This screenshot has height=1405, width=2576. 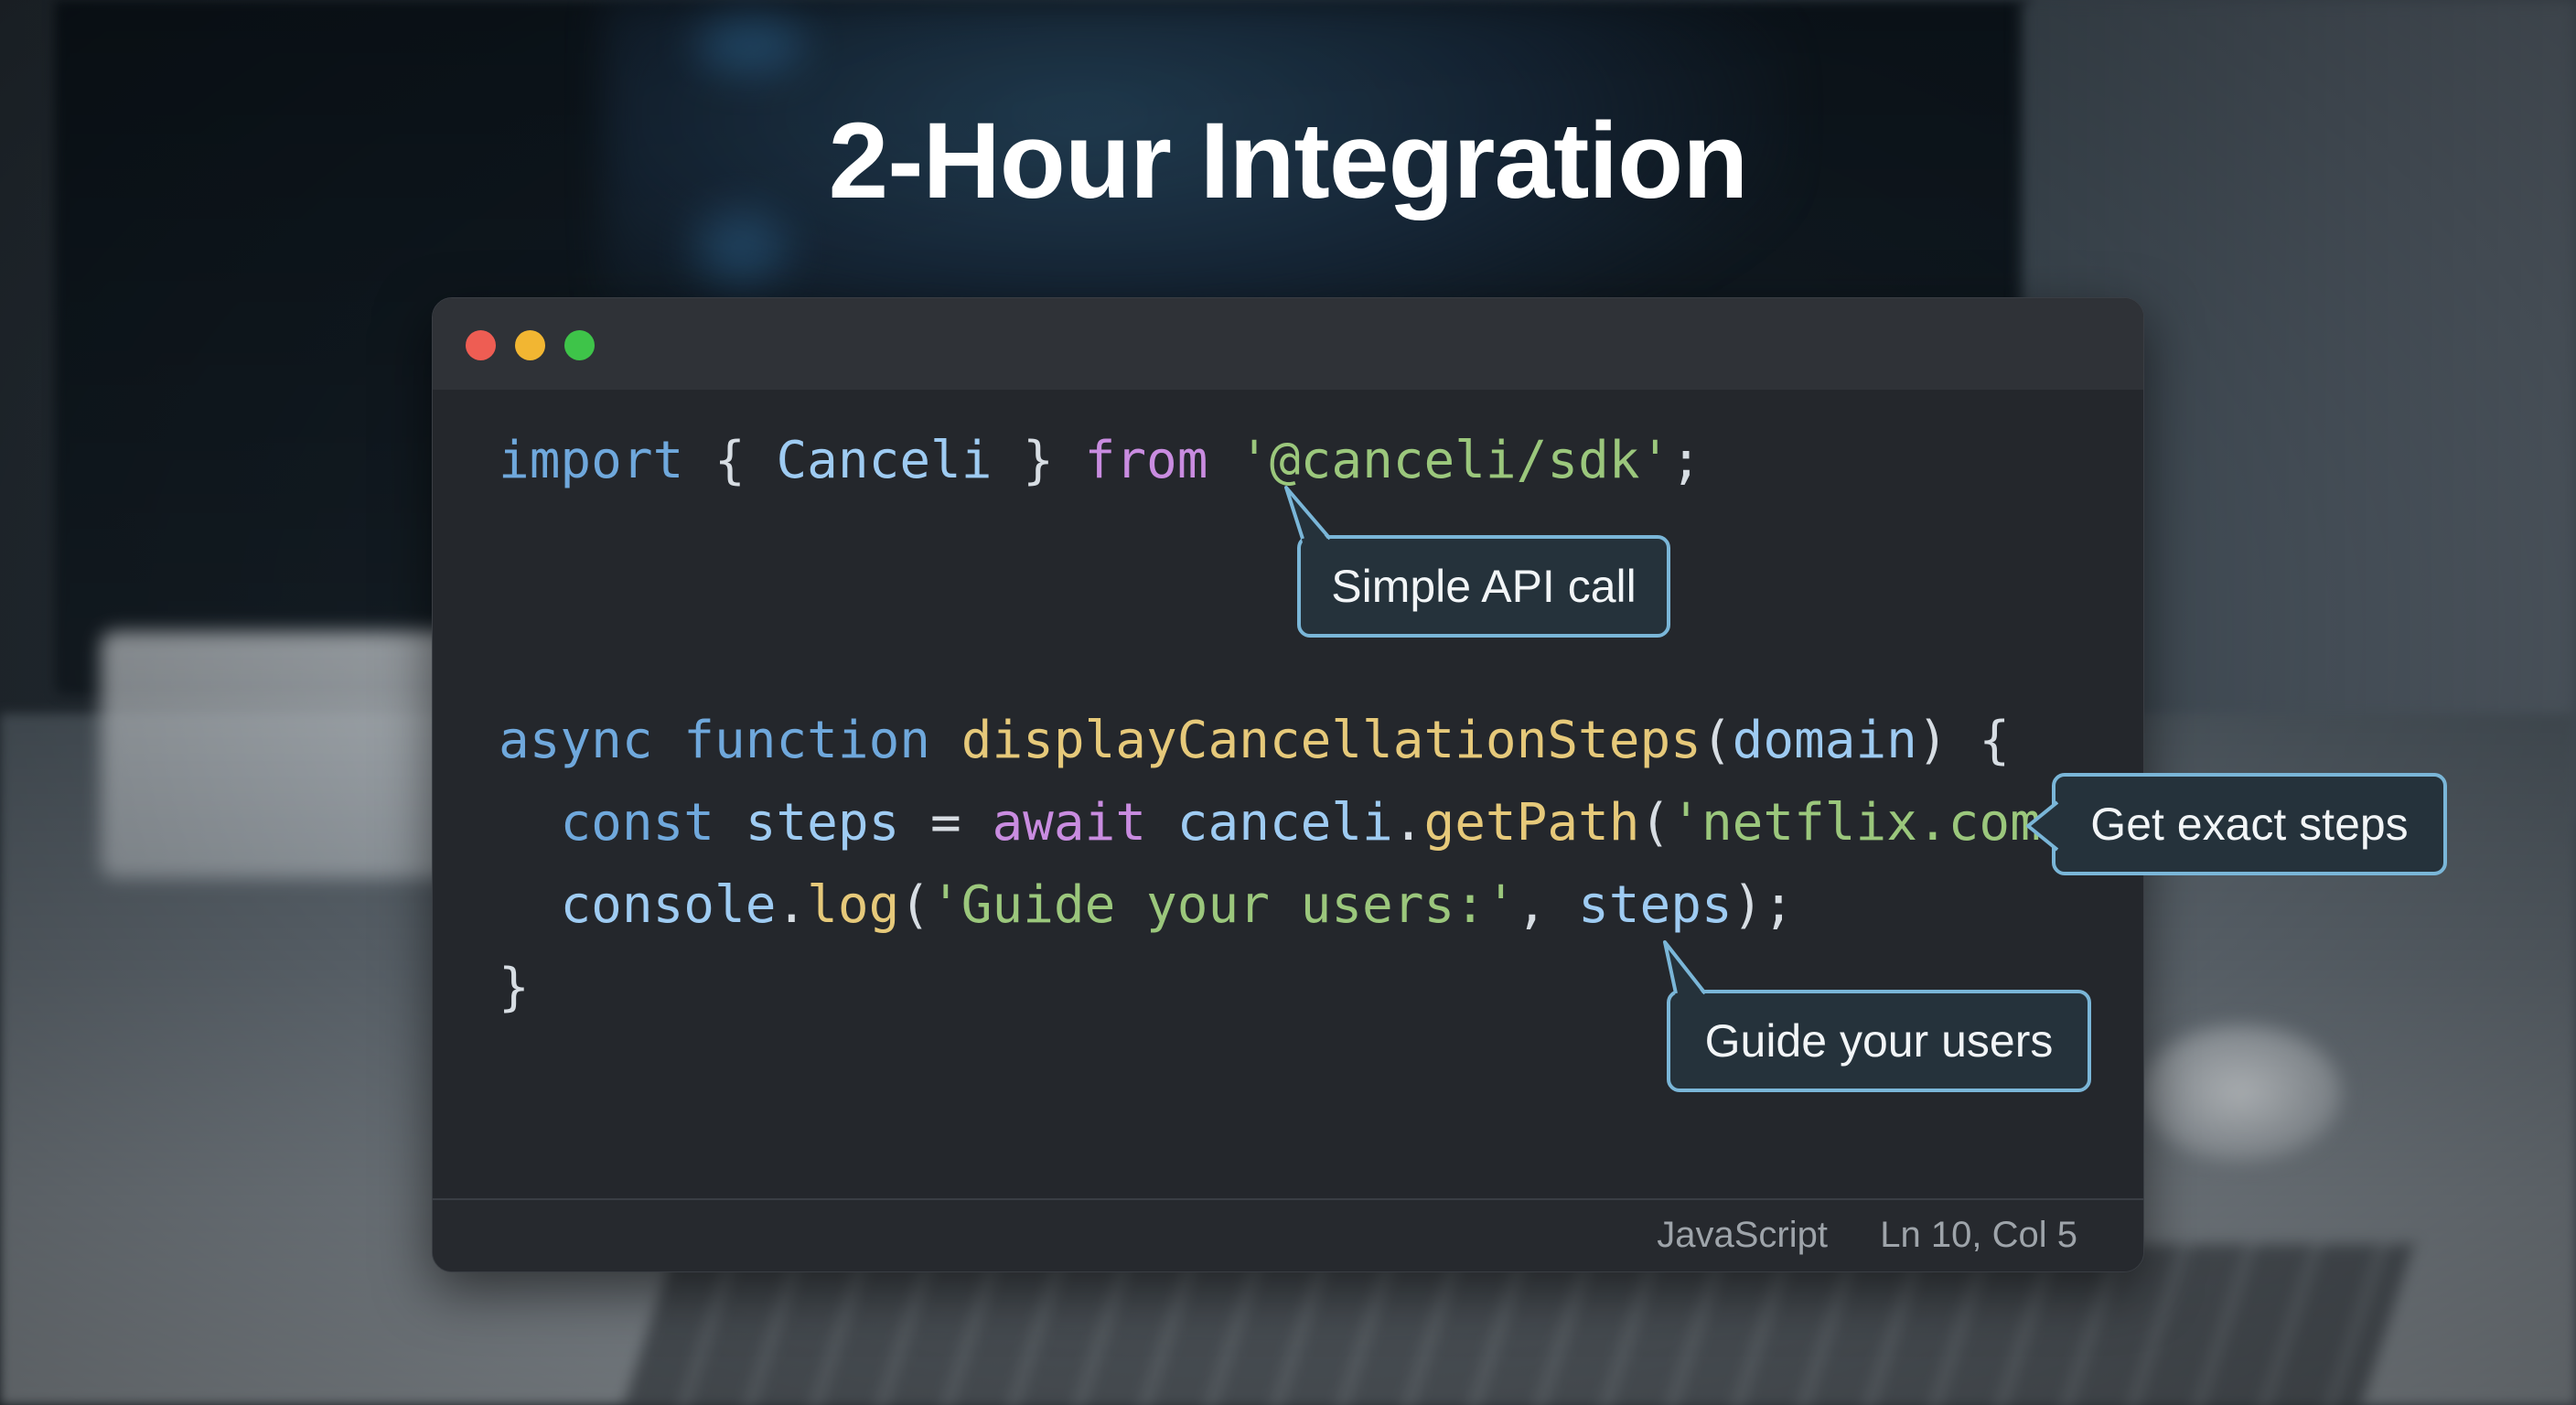 I want to click on minimize-window-button, so click(x=530, y=345).